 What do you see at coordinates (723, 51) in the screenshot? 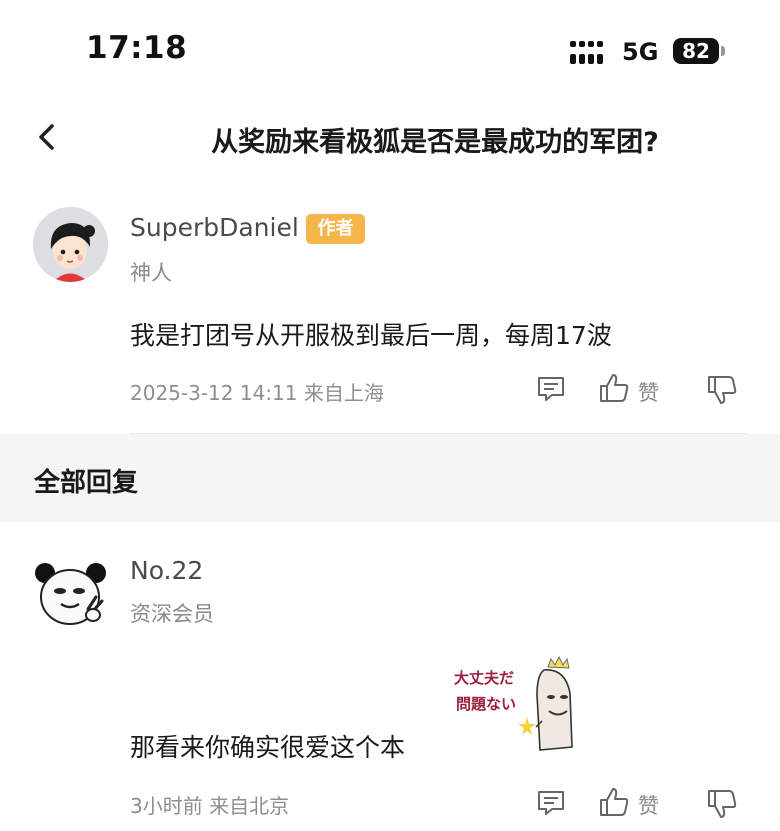
I see `battery-cap` at bounding box center [723, 51].